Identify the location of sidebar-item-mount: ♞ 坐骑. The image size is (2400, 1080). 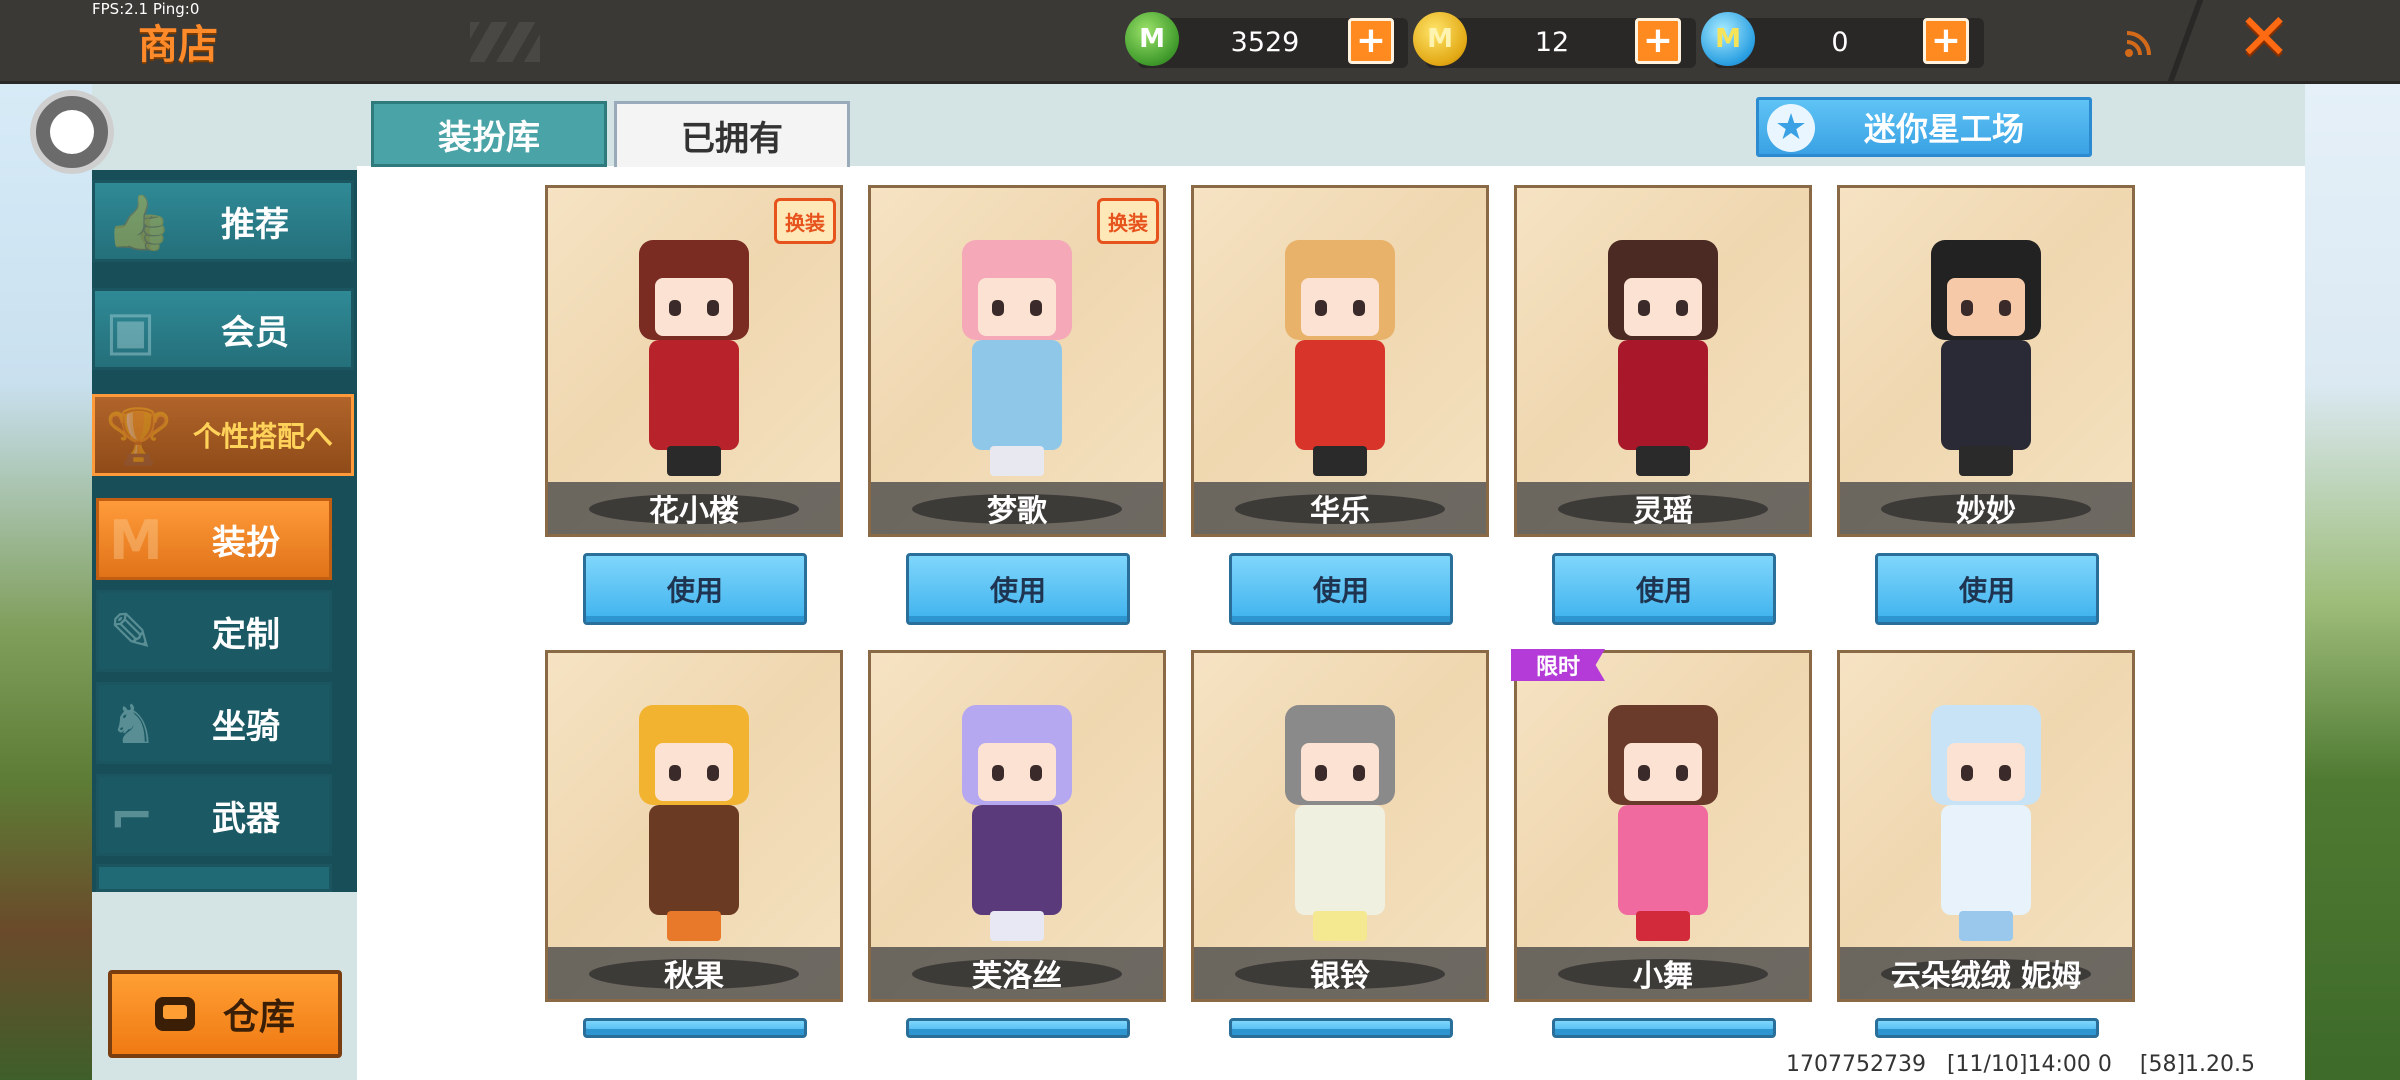
(214, 723).